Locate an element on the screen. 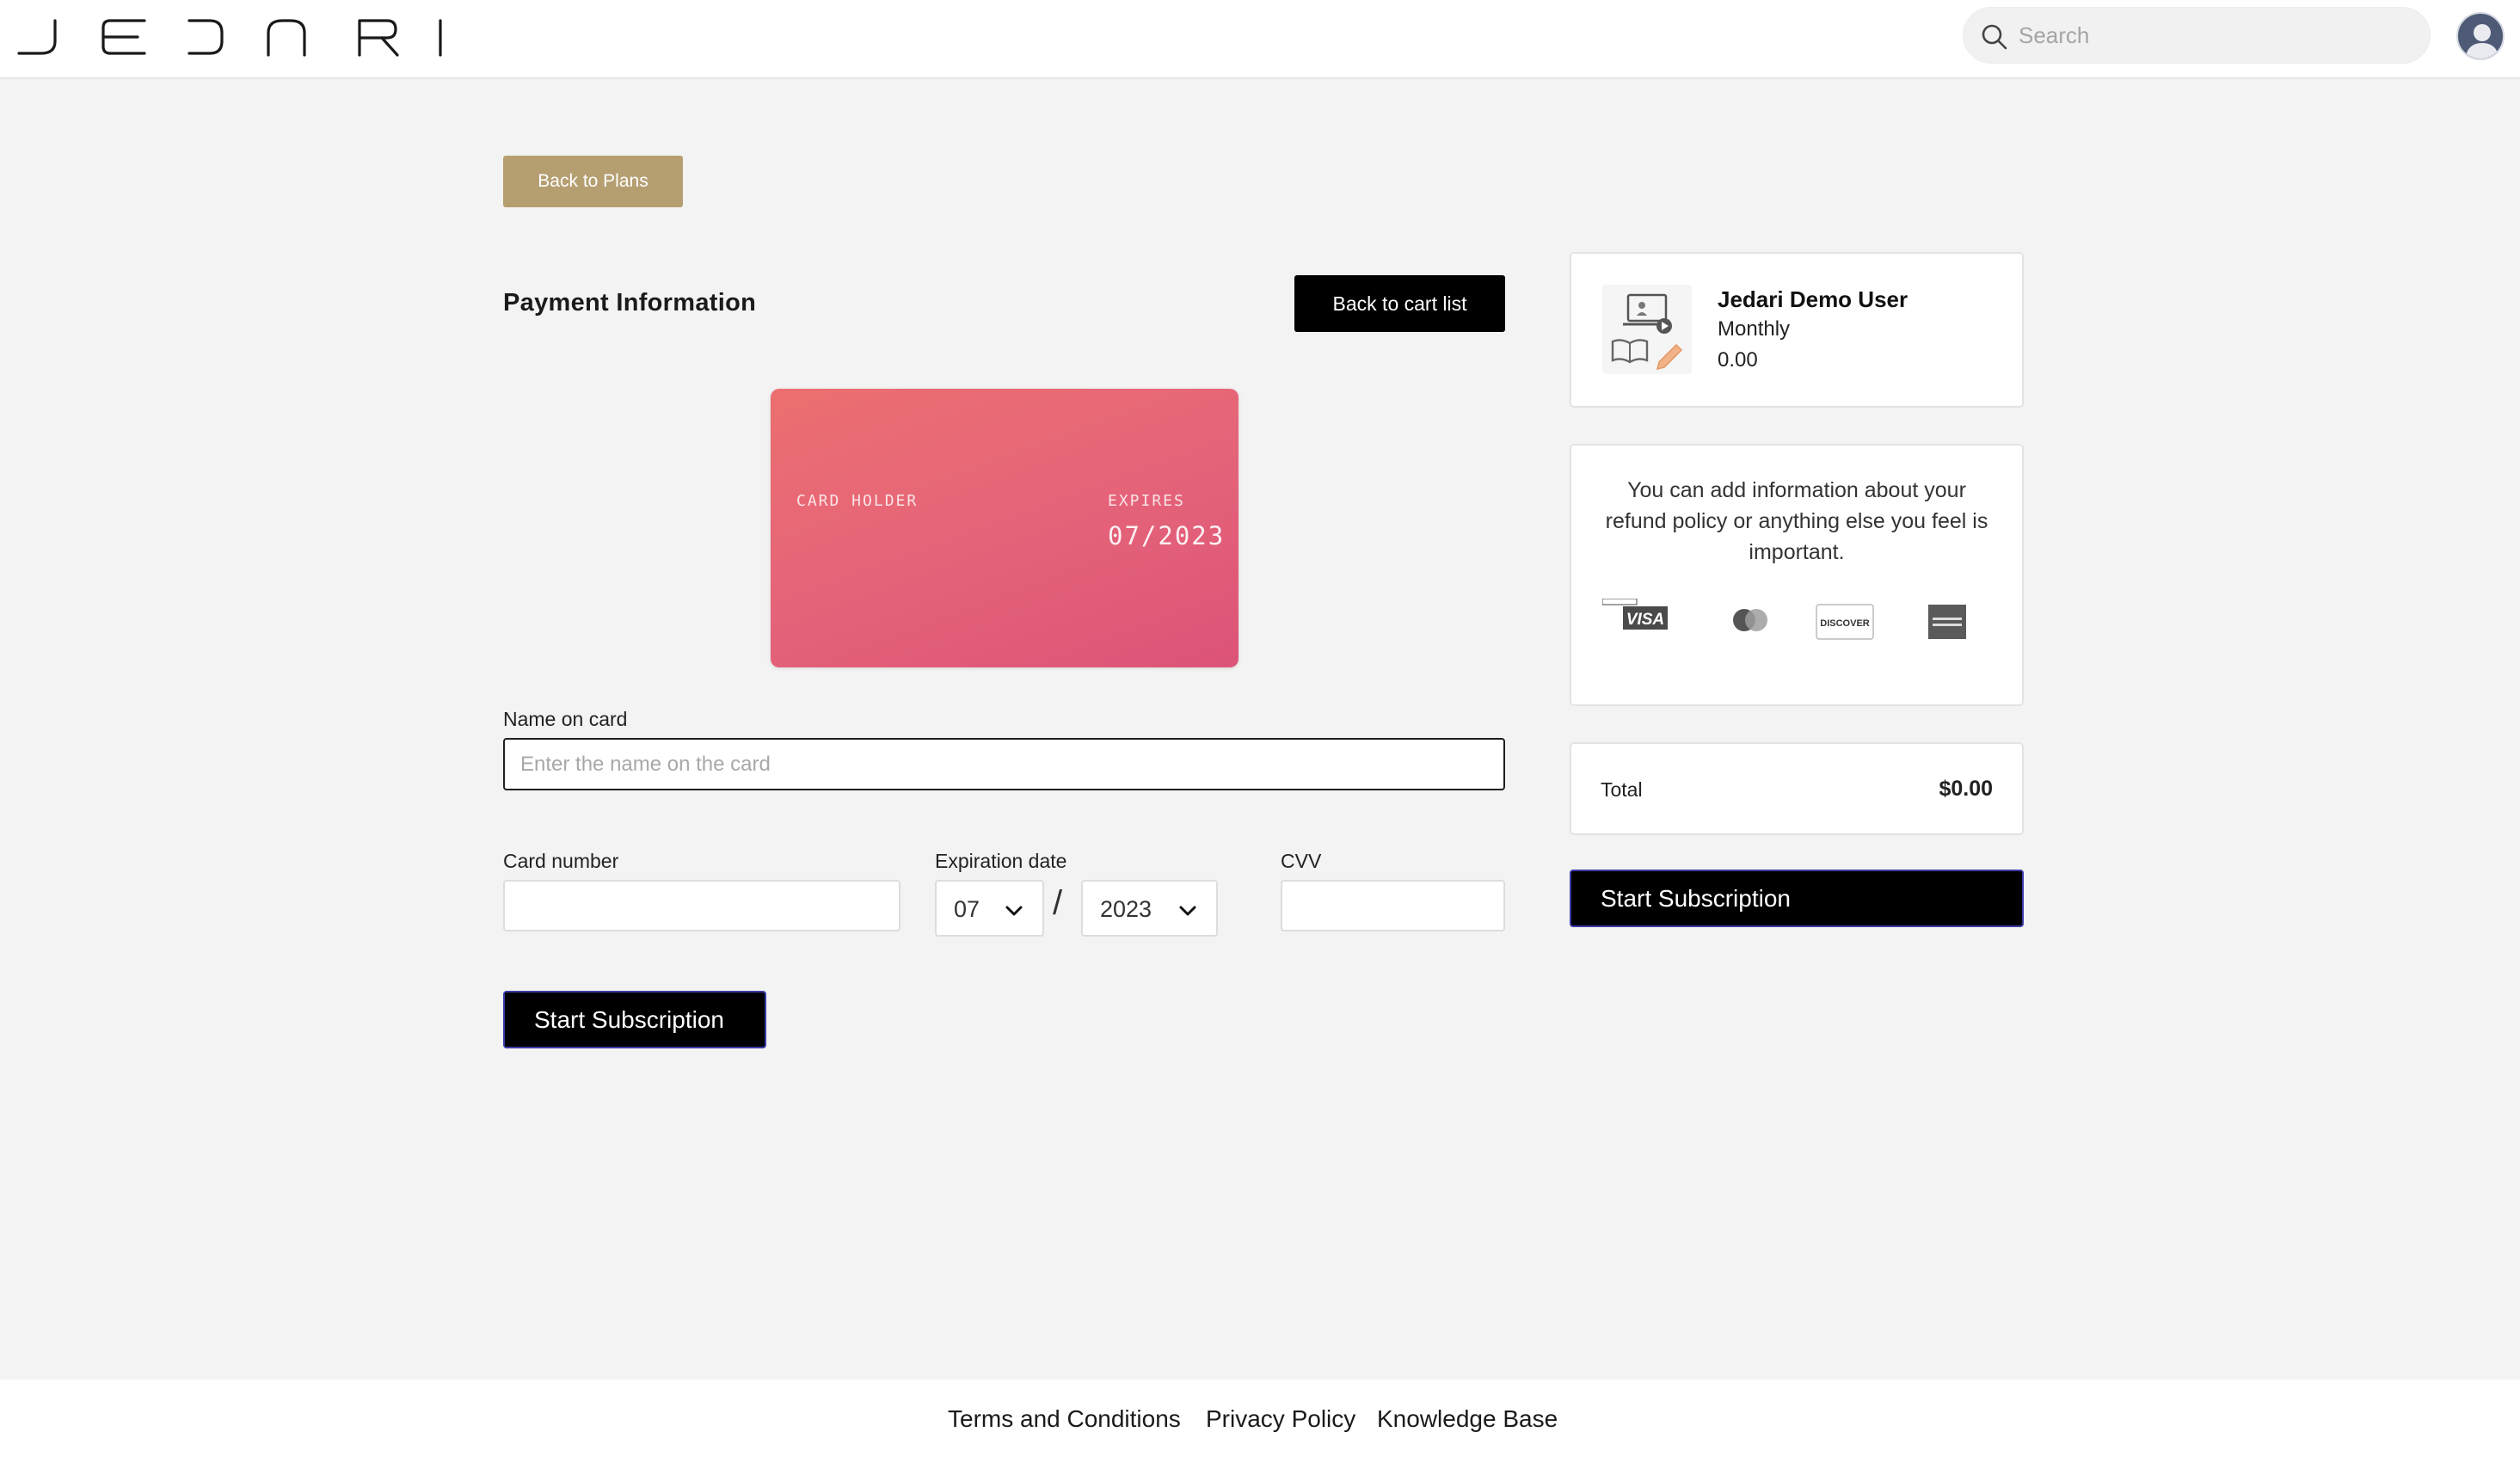  top-navigation-bar is located at coordinates (1260, 39).